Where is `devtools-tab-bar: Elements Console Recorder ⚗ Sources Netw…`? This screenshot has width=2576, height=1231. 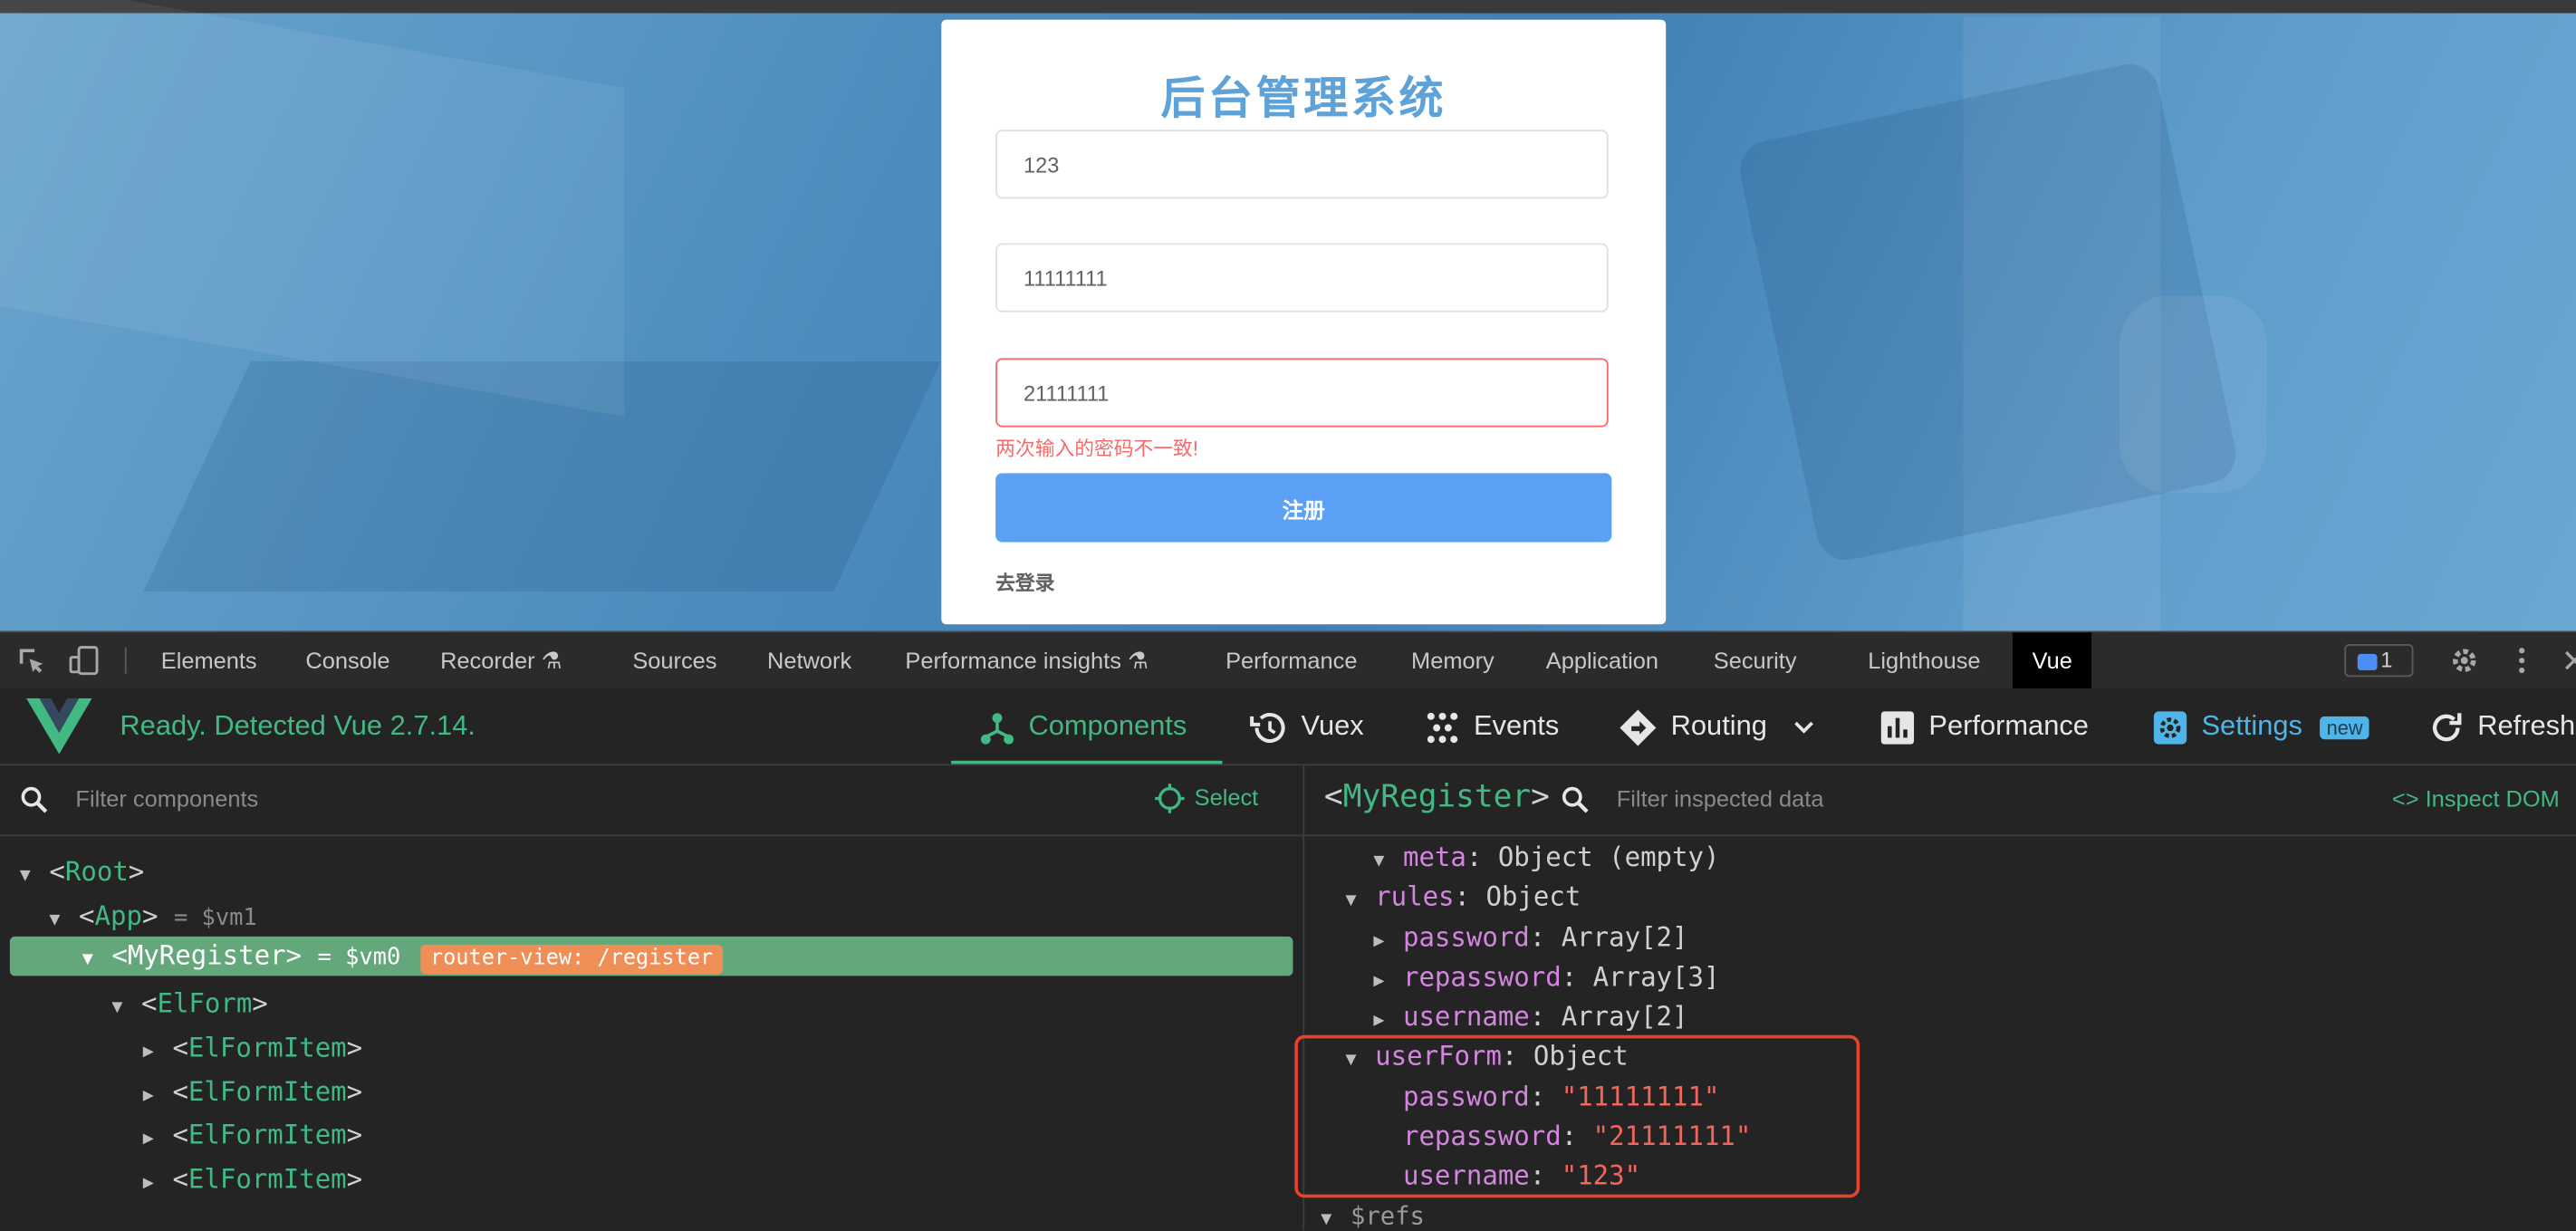
devtools-tab-bar: Elements Console Recorder ⚗ Sources Netw… is located at coordinates (1288, 661).